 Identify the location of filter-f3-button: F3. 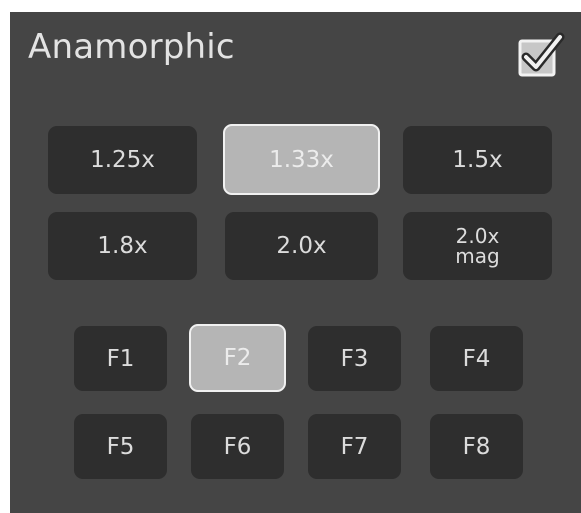
(354, 358).